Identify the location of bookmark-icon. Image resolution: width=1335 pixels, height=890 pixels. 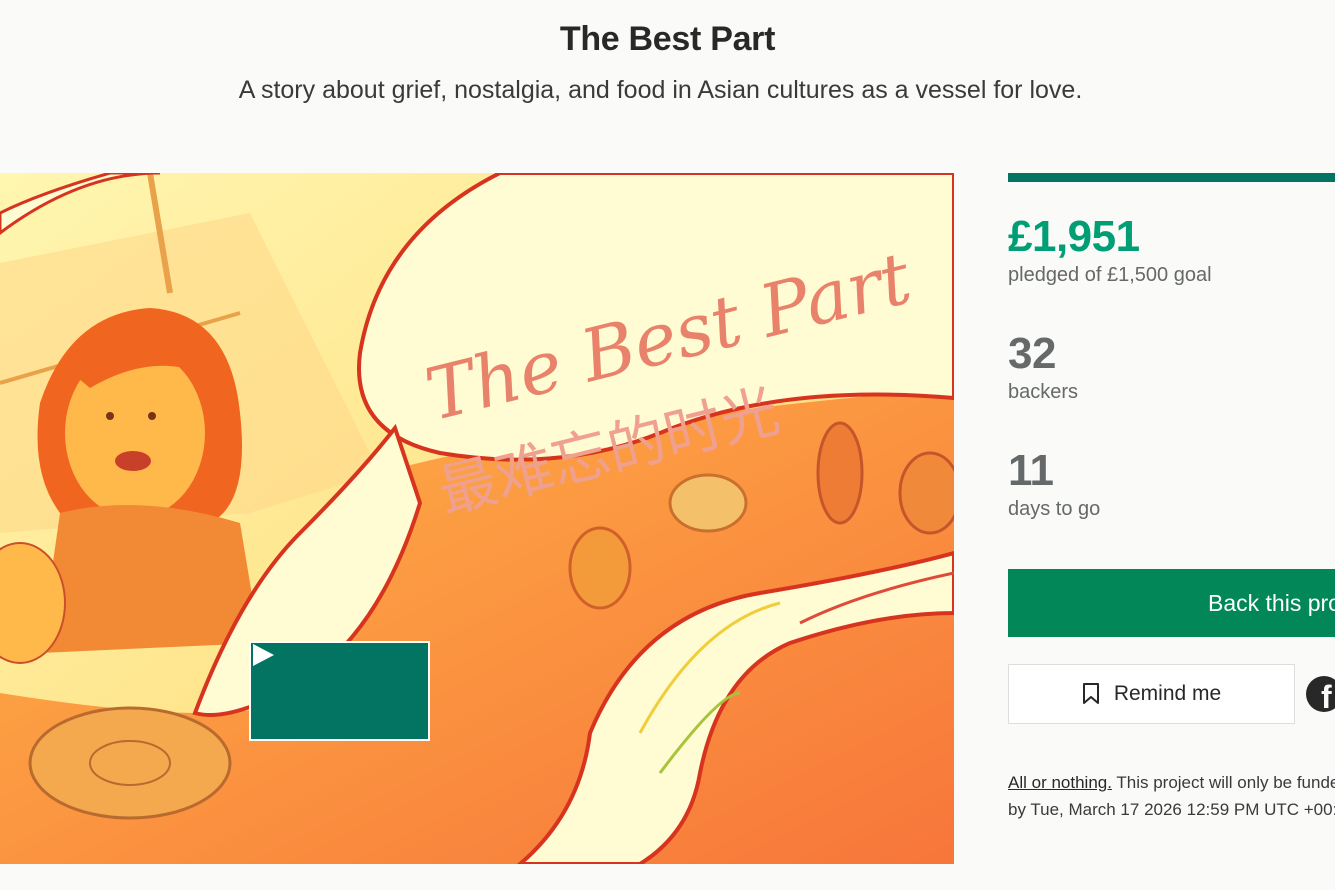
(1090, 693).